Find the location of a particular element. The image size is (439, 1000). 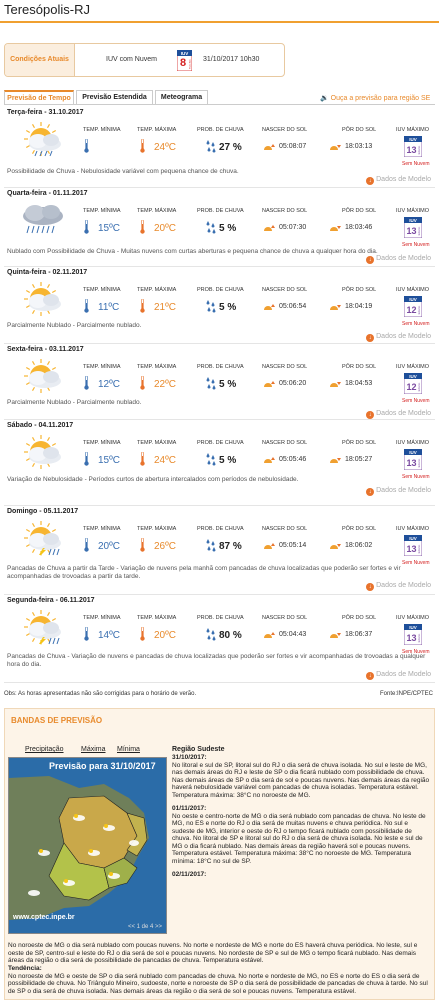

thermometer-cold-icon is located at coordinates (86, 305).